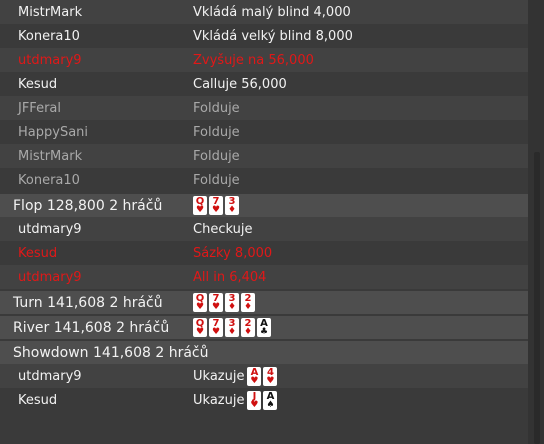 Image resolution: width=544 pixels, height=444 pixels. I want to click on action-row: HappySani Folduje, so click(264, 132).